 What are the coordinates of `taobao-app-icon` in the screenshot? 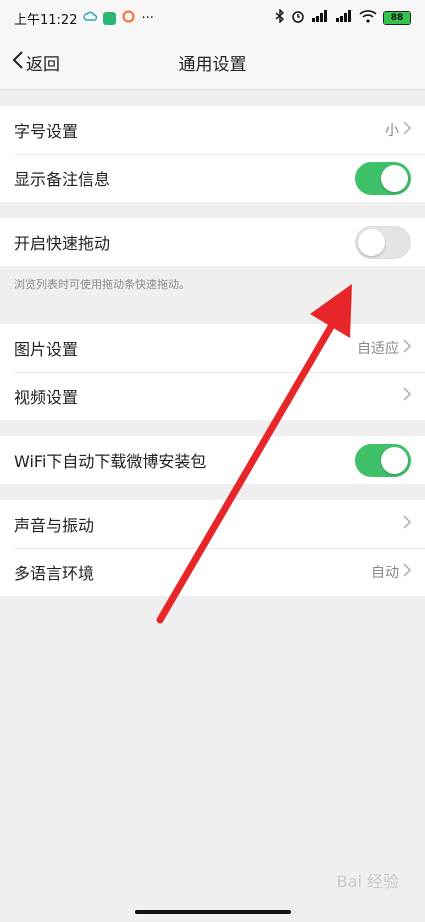 It's located at (128, 18).